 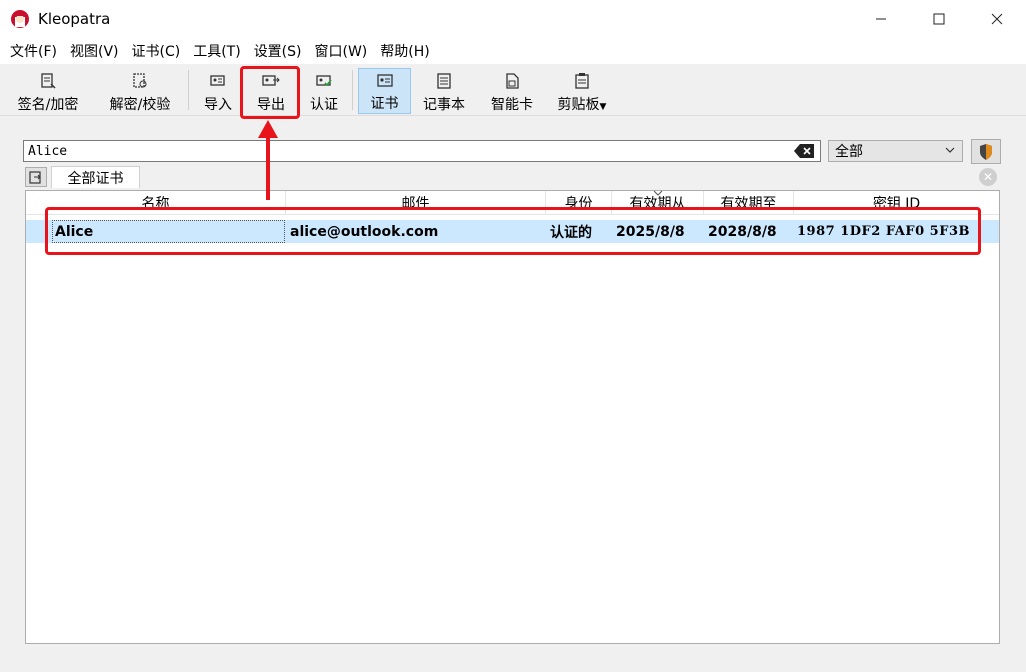 What do you see at coordinates (512, 81) in the screenshot?
I see `smartcard-icon` at bounding box center [512, 81].